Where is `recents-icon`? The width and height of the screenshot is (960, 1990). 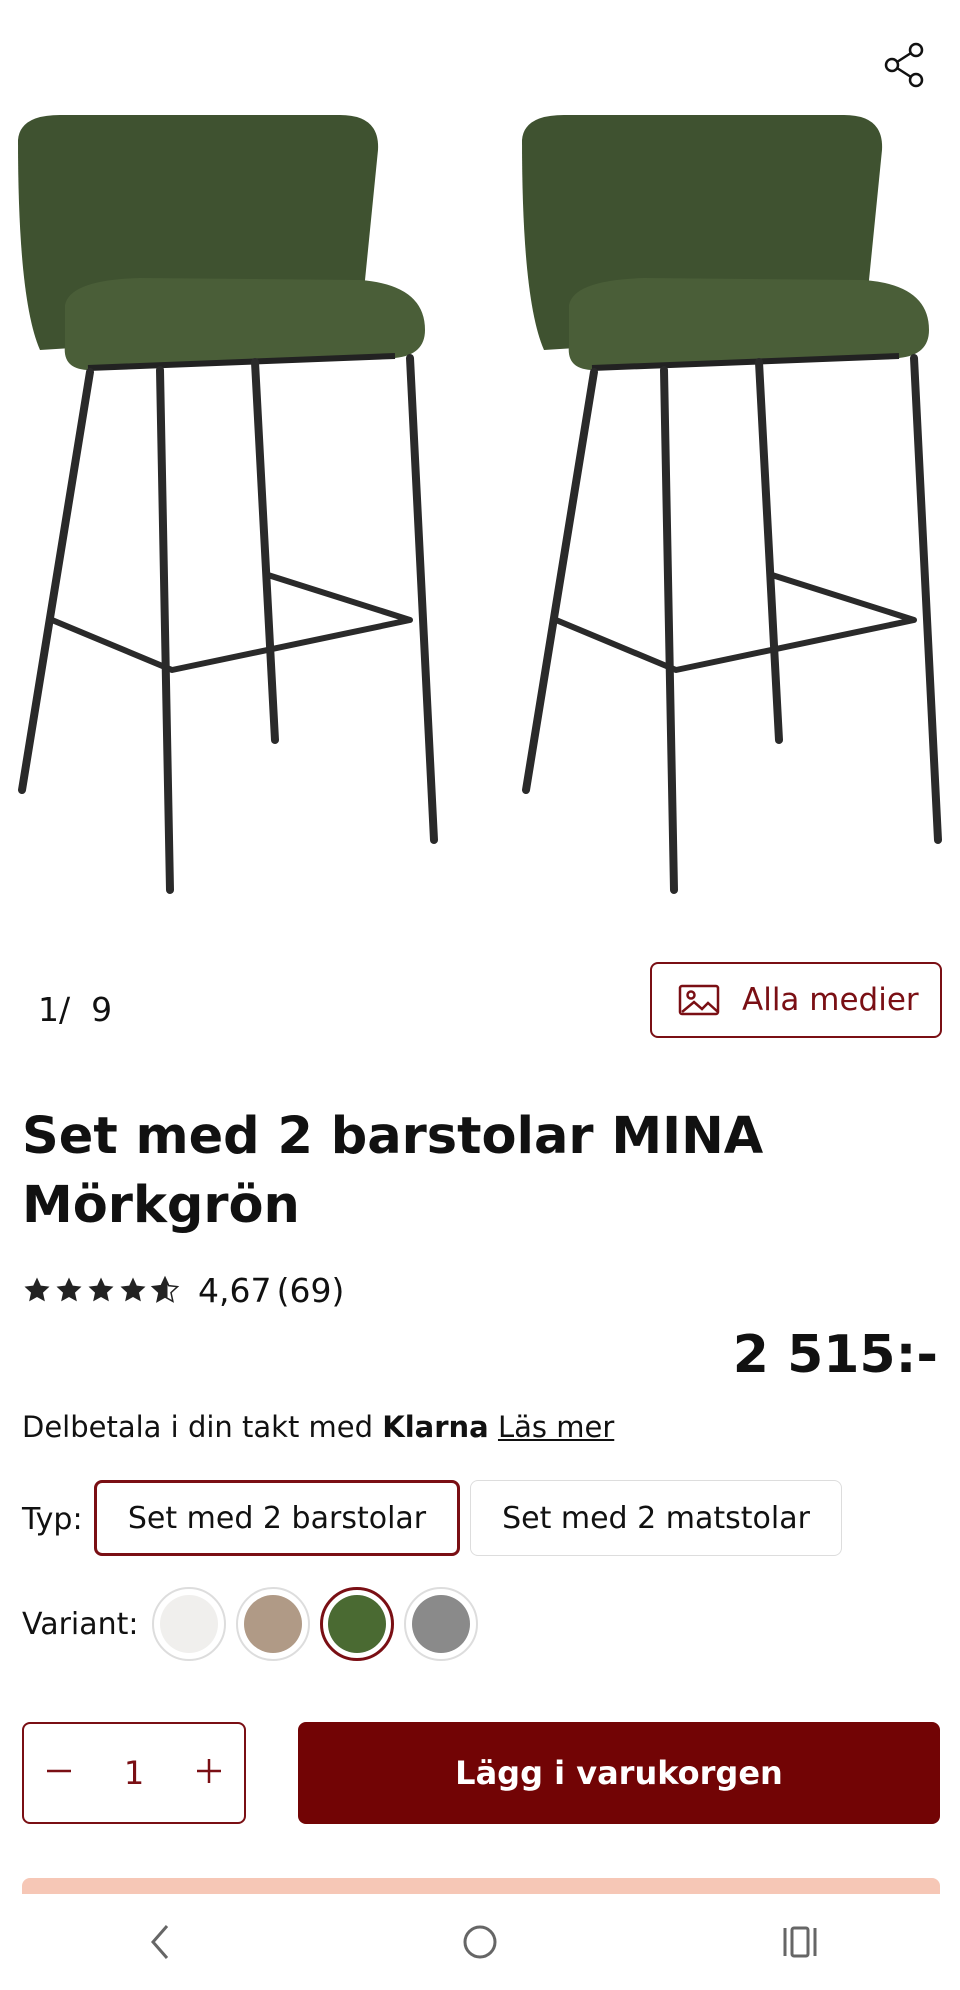
recents-icon is located at coordinates (800, 1942).